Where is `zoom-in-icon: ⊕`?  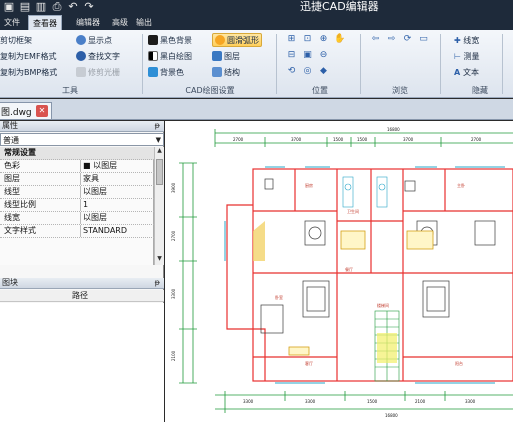 zoom-in-icon: ⊕ is located at coordinates (323, 39).